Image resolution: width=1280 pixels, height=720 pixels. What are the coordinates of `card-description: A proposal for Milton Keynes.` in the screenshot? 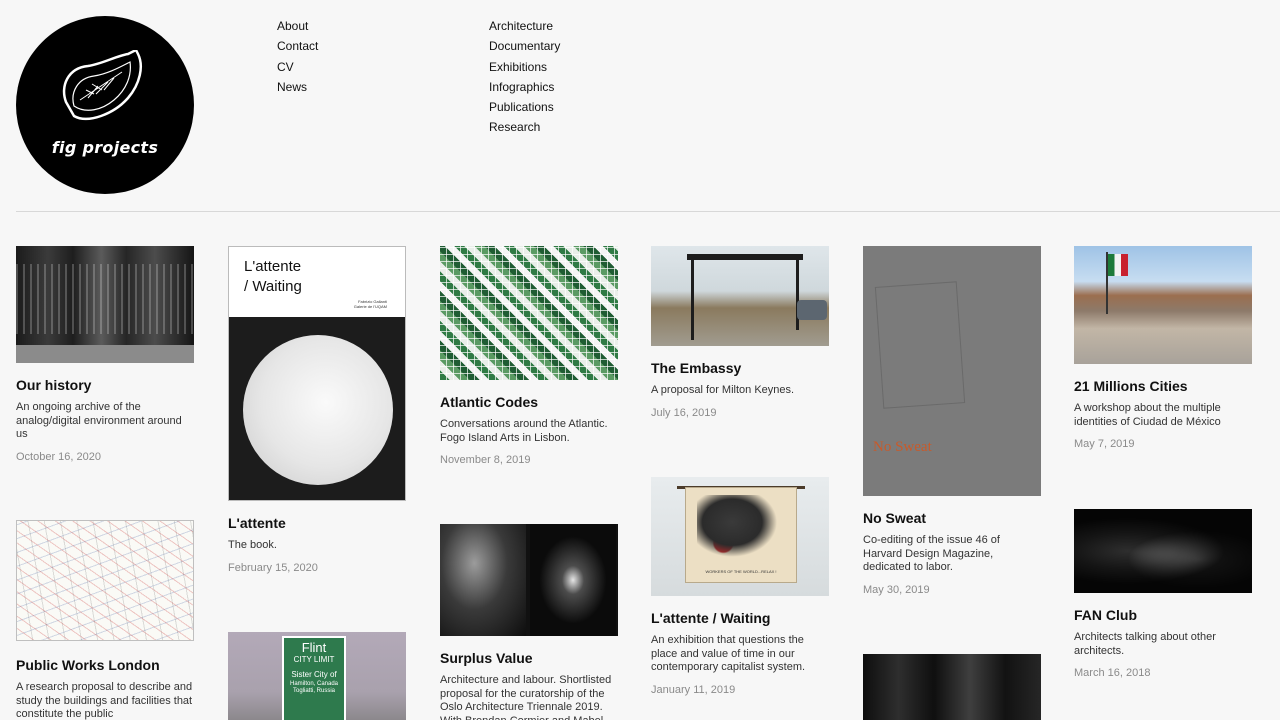 It's located at (723, 390).